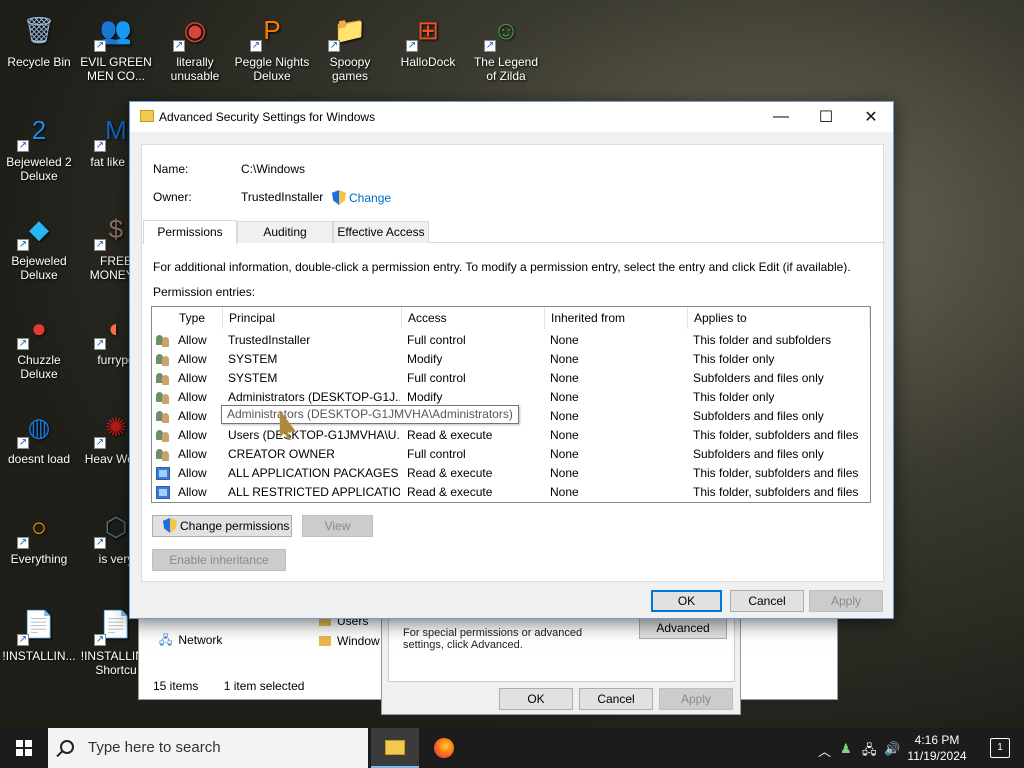 Image resolution: width=1024 pixels, height=768 pixels. I want to click on clock-date: 11/19/2024, so click(937, 756).